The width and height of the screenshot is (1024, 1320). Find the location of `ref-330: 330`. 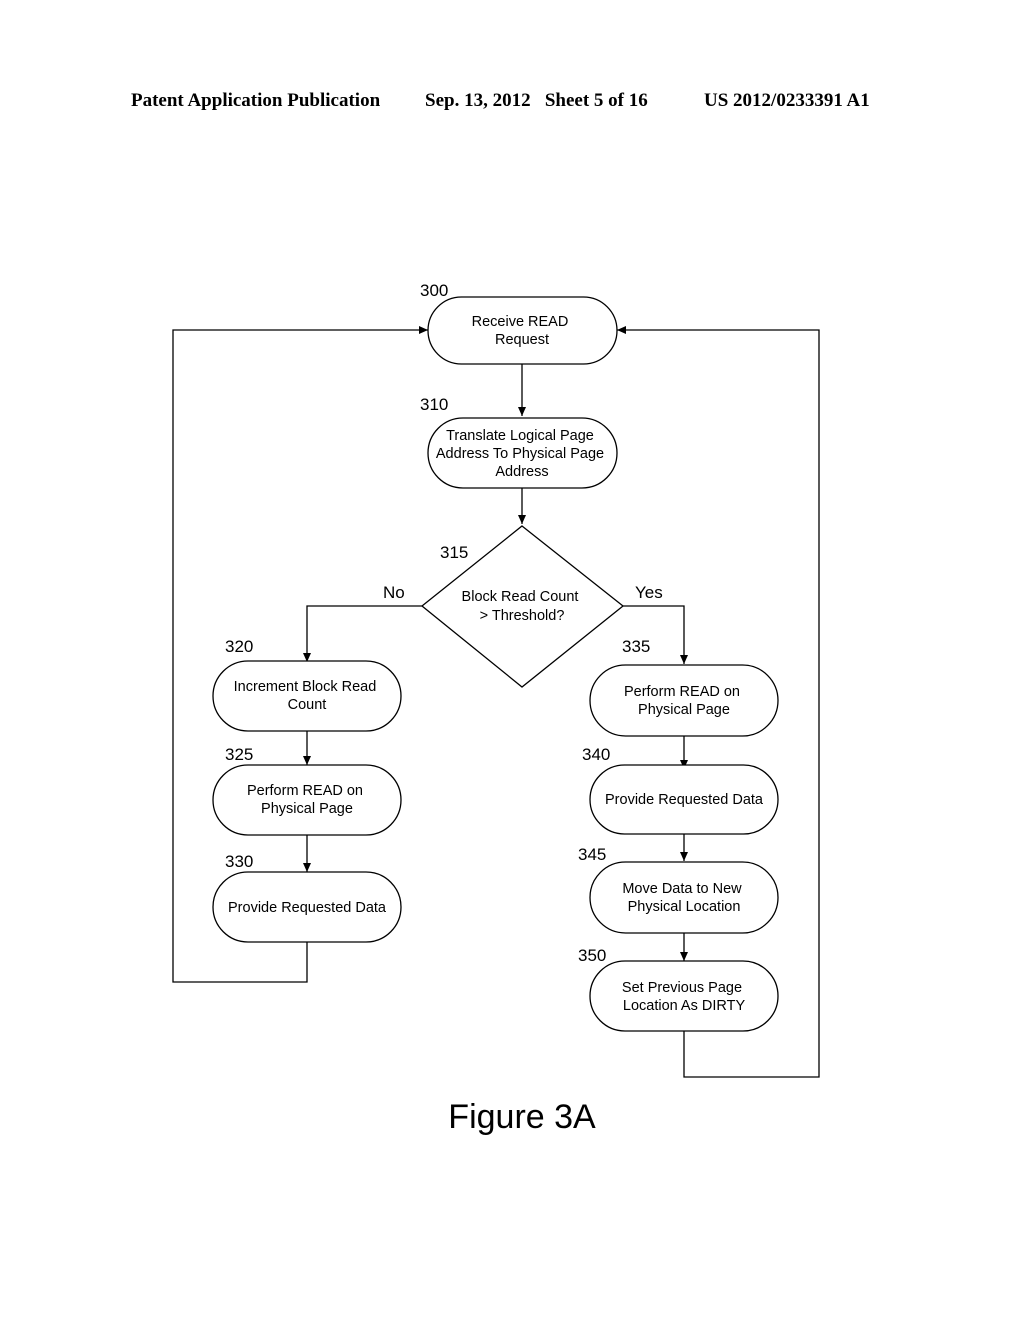

ref-330: 330 is located at coordinates (239, 861).